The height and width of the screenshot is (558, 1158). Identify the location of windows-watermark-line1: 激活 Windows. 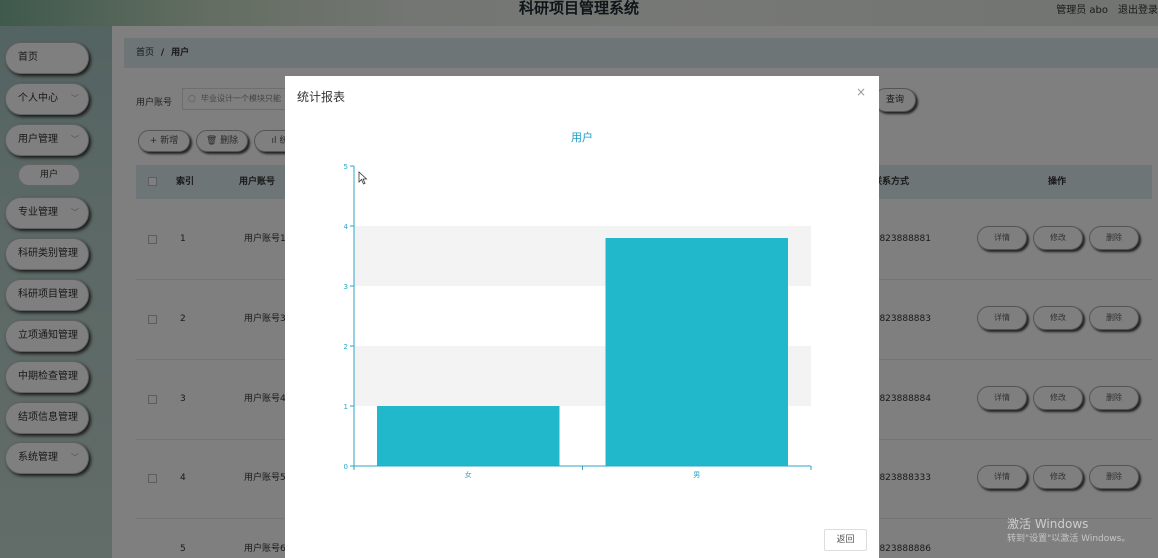
(1048, 524).